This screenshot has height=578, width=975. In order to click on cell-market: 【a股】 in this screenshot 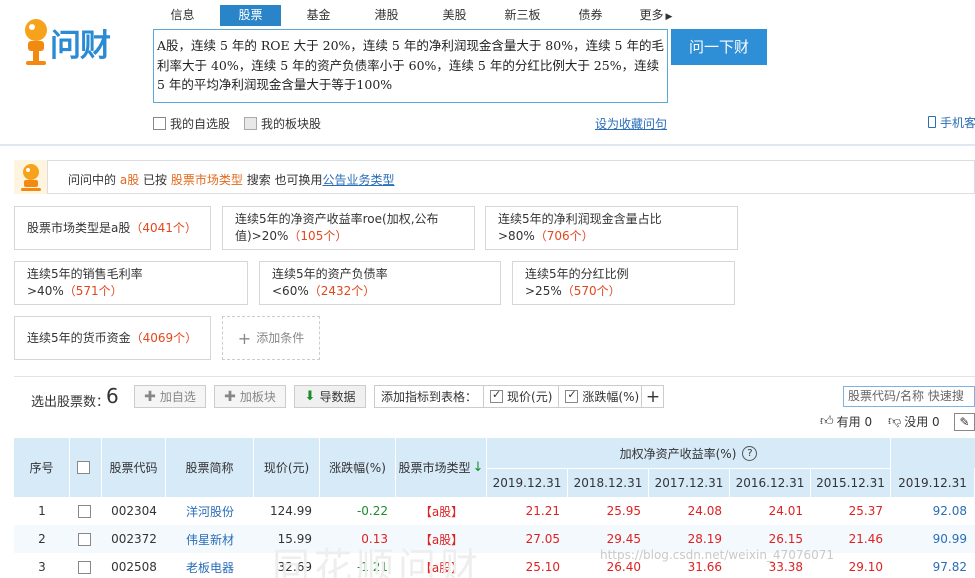, I will do `click(441, 511)`.